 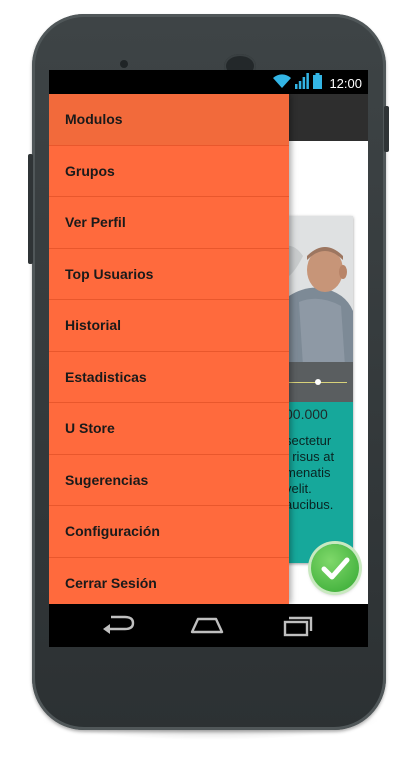 I want to click on image-slider-bar, so click(x=319, y=382).